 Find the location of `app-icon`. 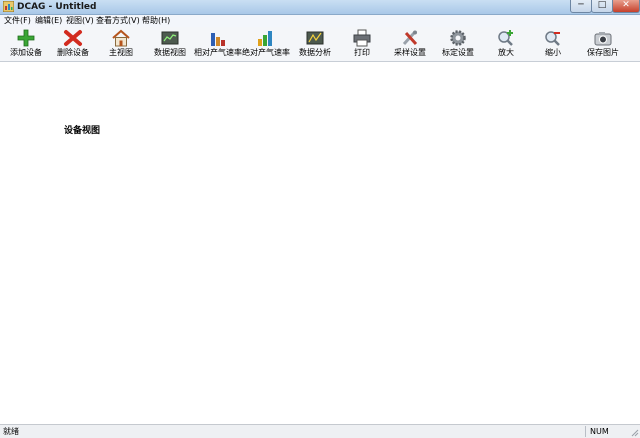

app-icon is located at coordinates (8, 6).